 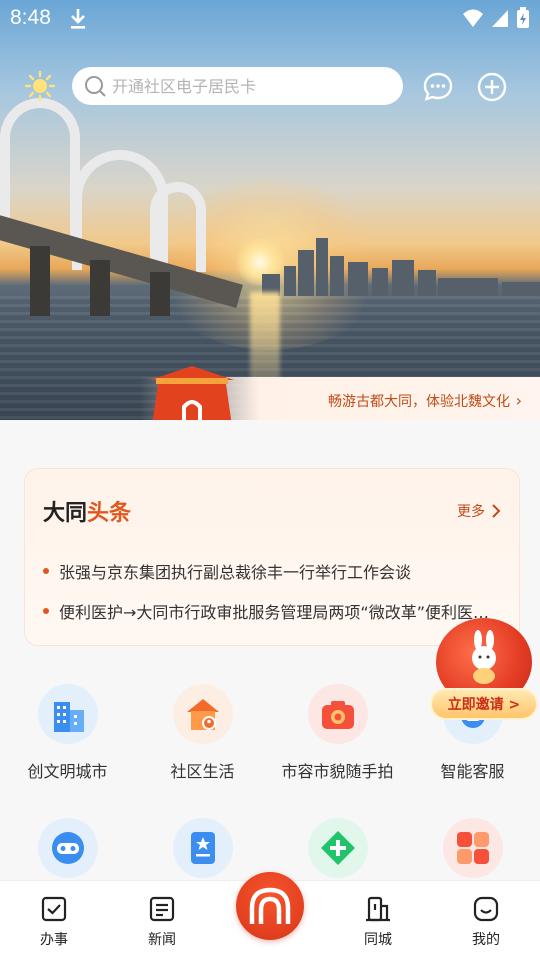 What do you see at coordinates (484, 657) in the screenshot?
I see `rabbit-icon` at bounding box center [484, 657].